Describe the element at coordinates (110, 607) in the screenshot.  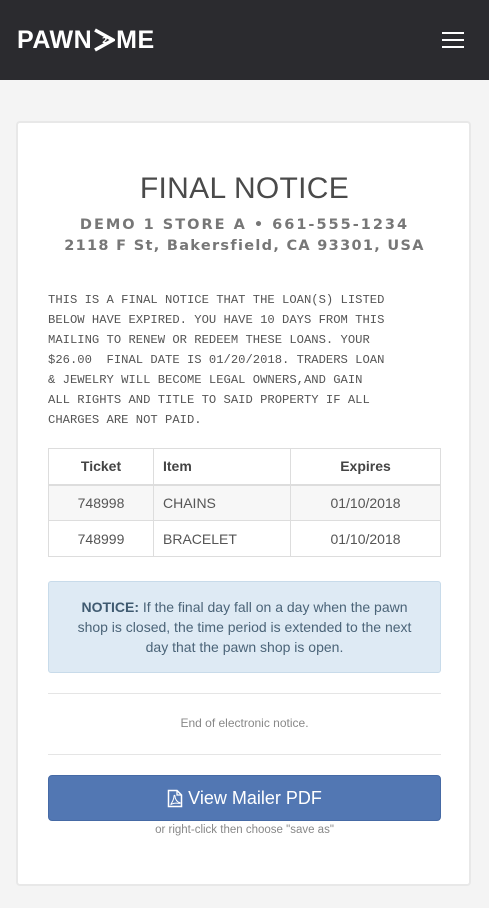
I see `alert-label: NOTICE:` at that location.